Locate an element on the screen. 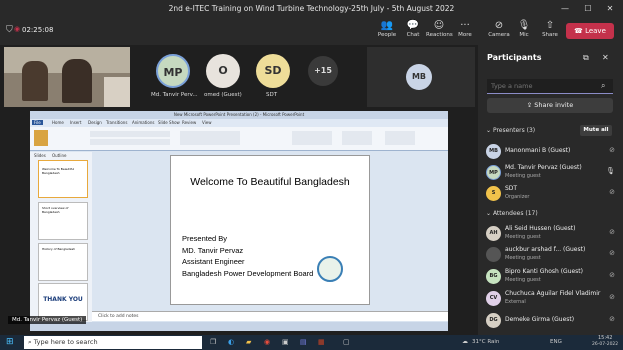  person-silhouette is located at coordinates (35, 81).